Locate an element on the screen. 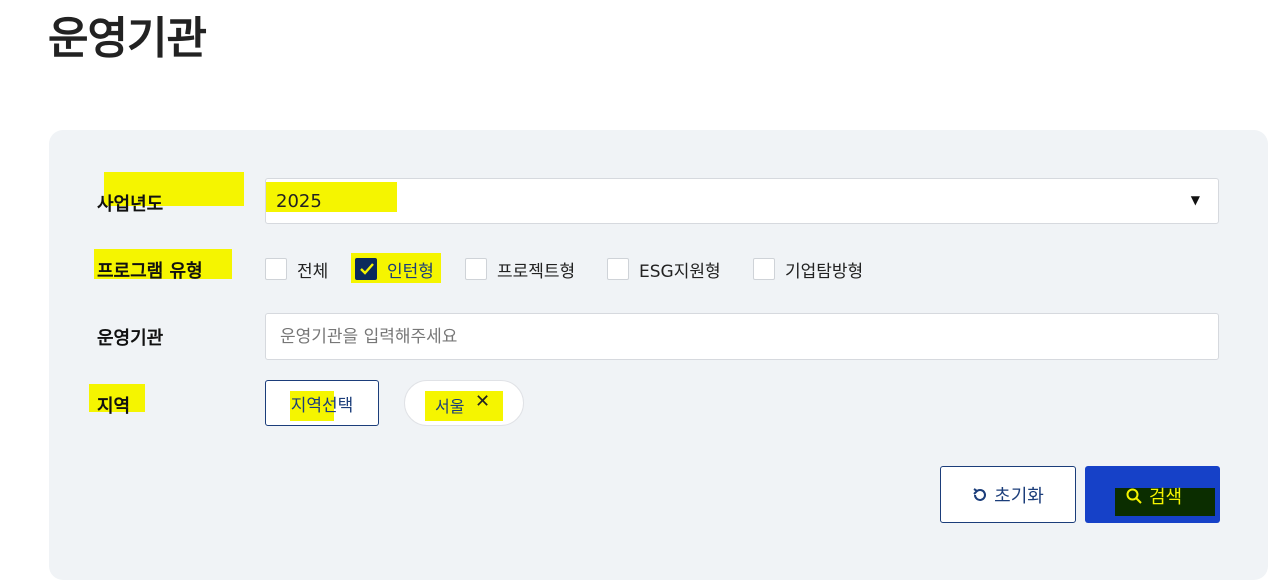 The image size is (1285, 580). year-select: 2025 ▼ is located at coordinates (742, 201).